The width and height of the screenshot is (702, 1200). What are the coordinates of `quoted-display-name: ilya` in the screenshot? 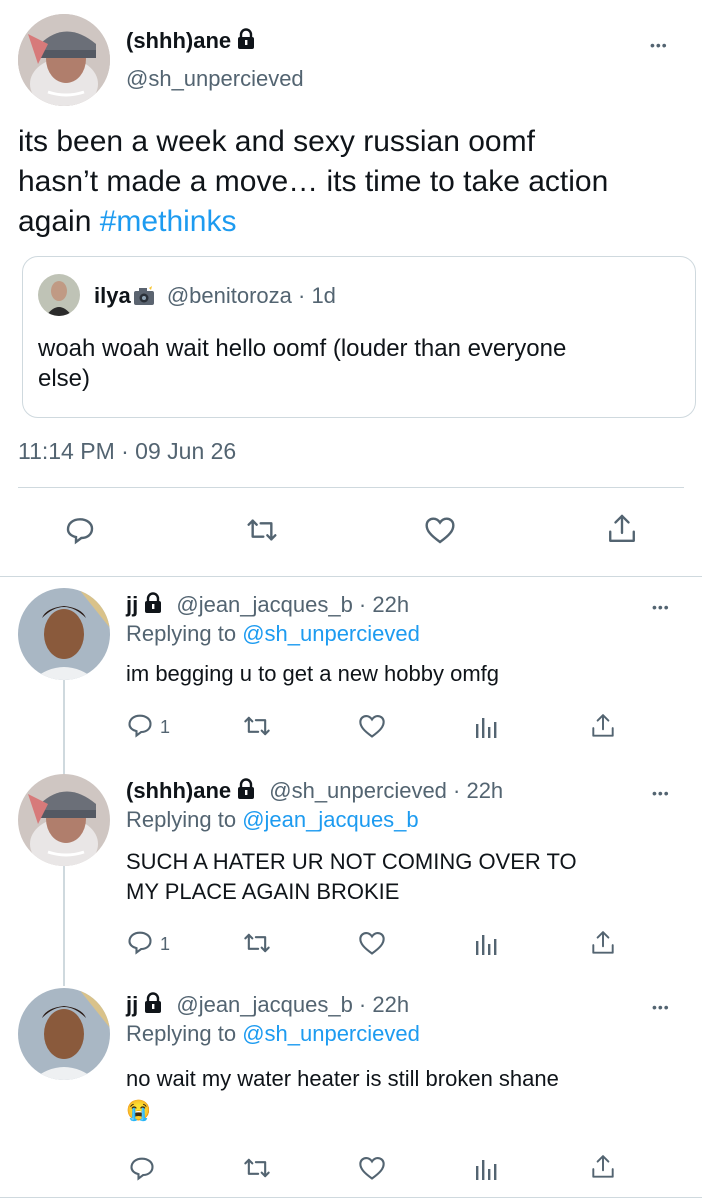 It's located at (112, 295).